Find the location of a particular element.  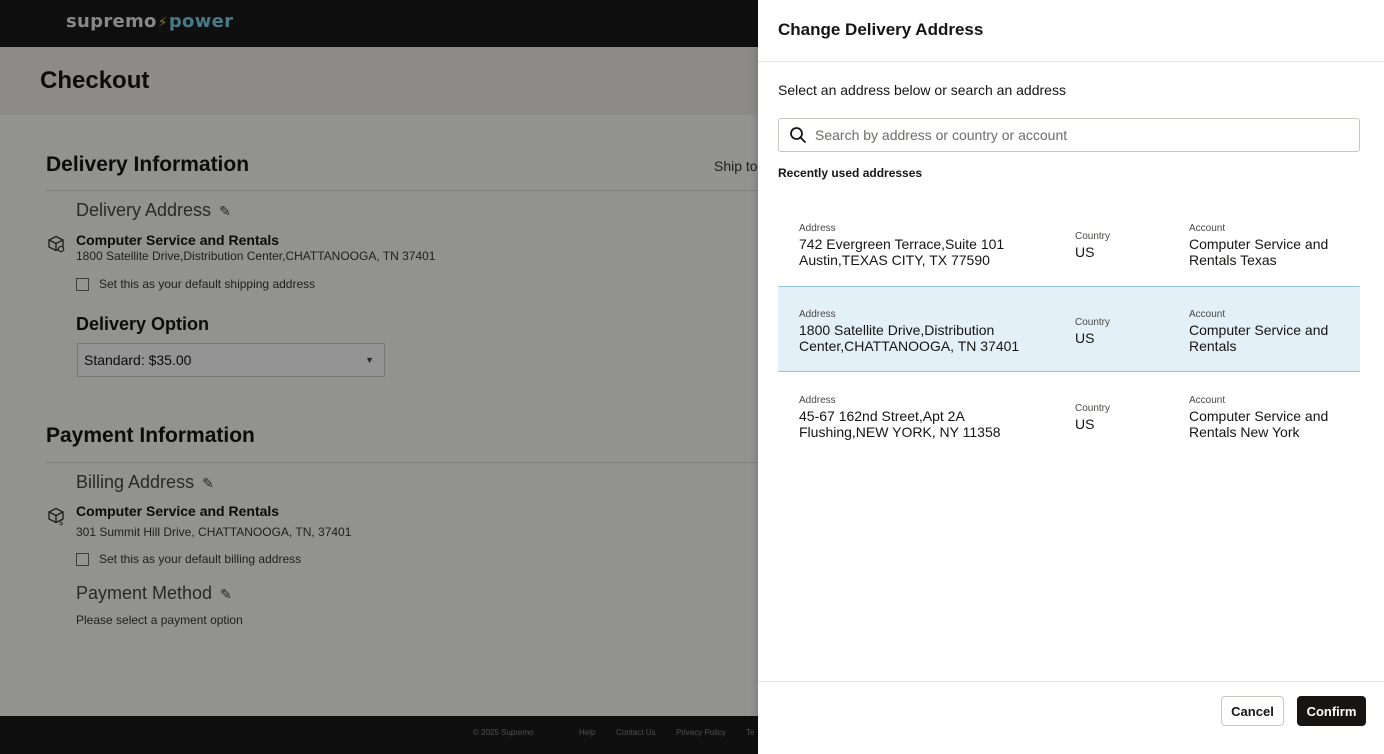

search-icon is located at coordinates (798, 135).